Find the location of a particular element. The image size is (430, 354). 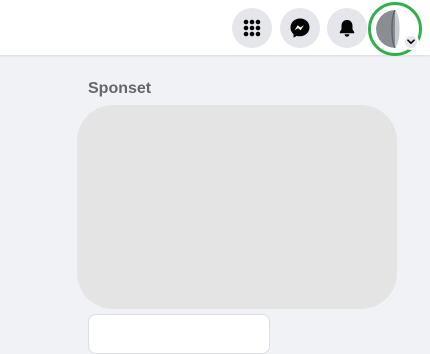

messenger-icon is located at coordinates (300, 28).